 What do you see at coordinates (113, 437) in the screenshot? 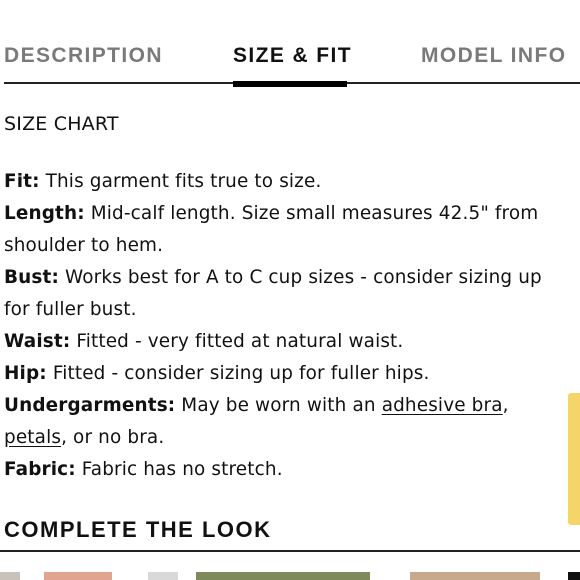
I see `undergarments-text-end: , or no bra.` at bounding box center [113, 437].